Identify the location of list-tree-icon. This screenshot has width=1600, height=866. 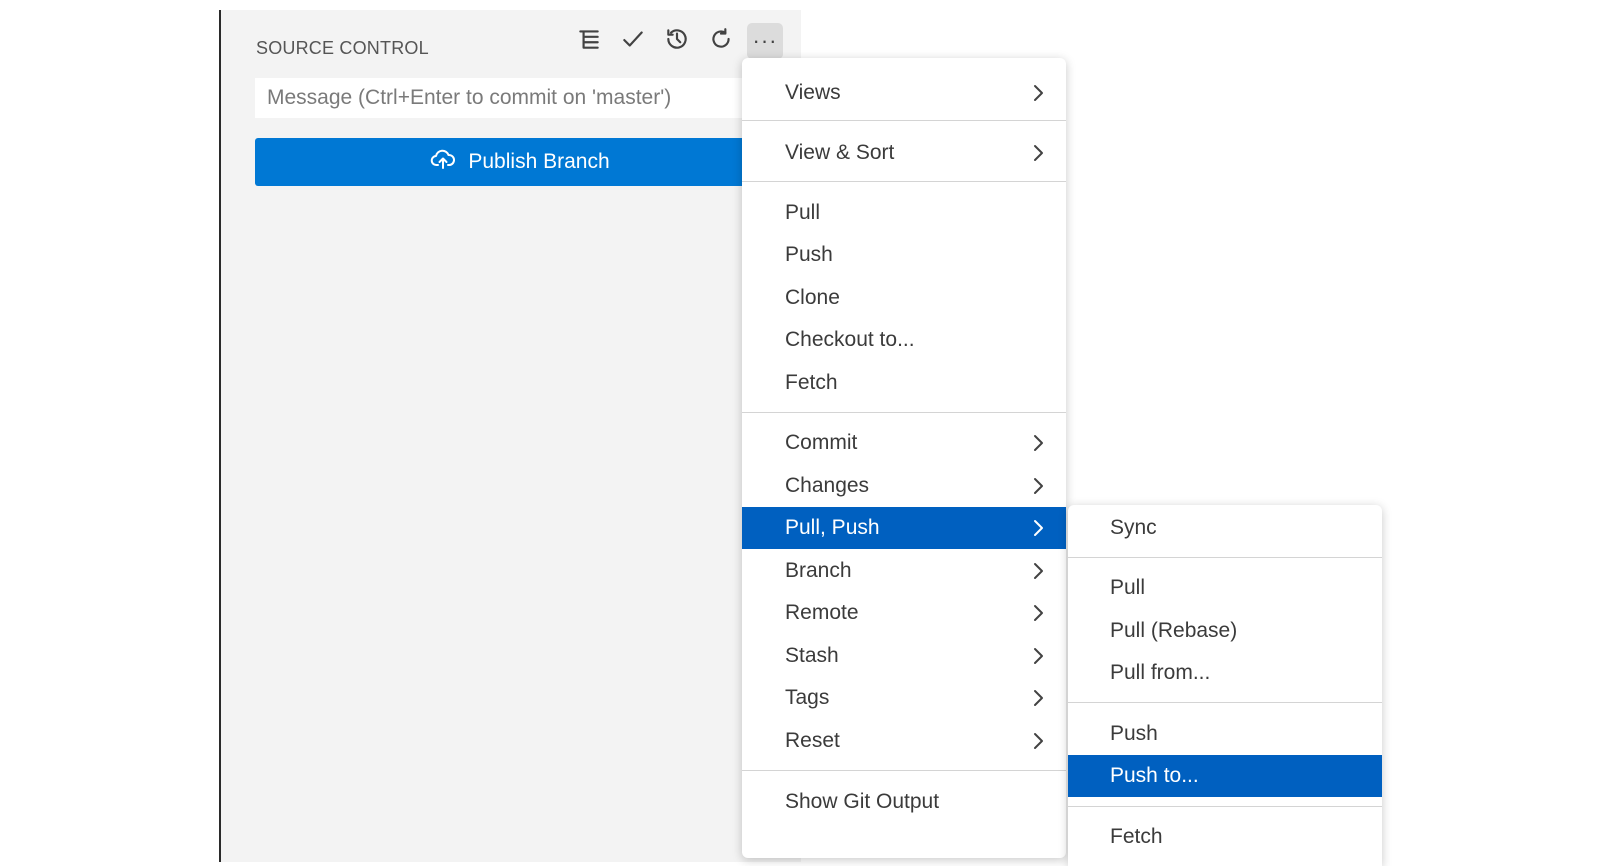
(589, 41).